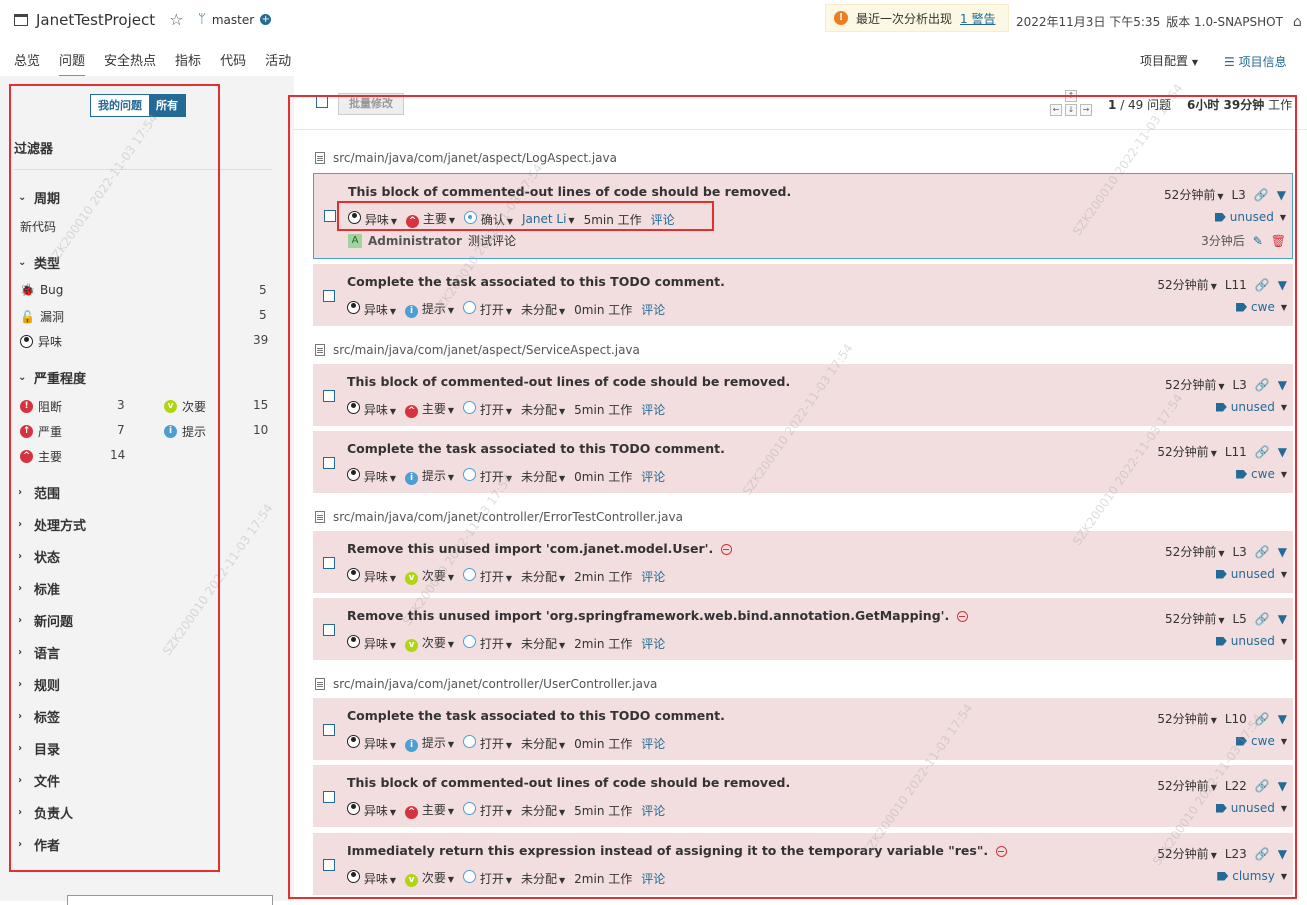 The width and height of the screenshot is (1307, 905). Describe the element at coordinates (1164, 61) in the screenshot. I see `project-config-label: 项目配置` at that location.